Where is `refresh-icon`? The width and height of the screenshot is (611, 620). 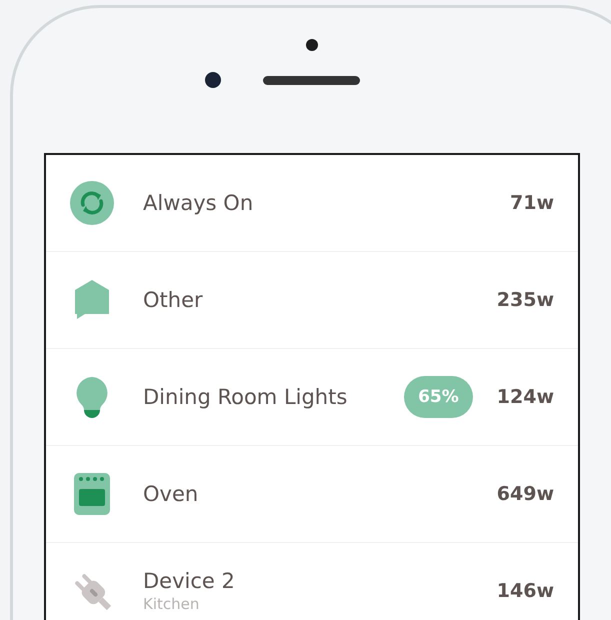 refresh-icon is located at coordinates (92, 203).